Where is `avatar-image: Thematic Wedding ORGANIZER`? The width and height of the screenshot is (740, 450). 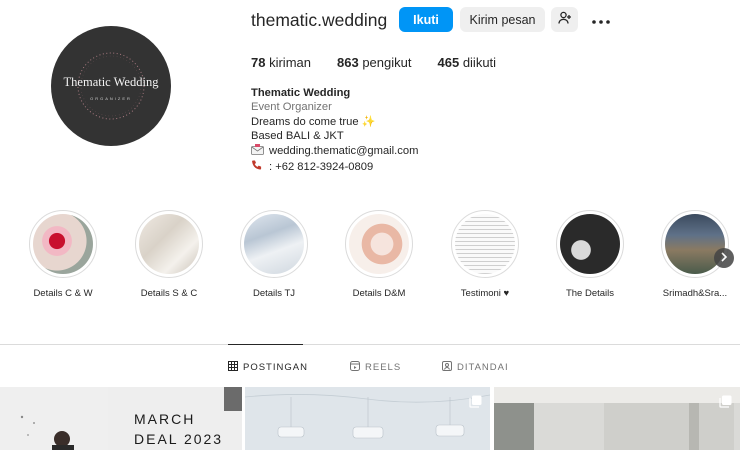 avatar-image: Thematic Wedding ORGANIZER is located at coordinates (111, 86).